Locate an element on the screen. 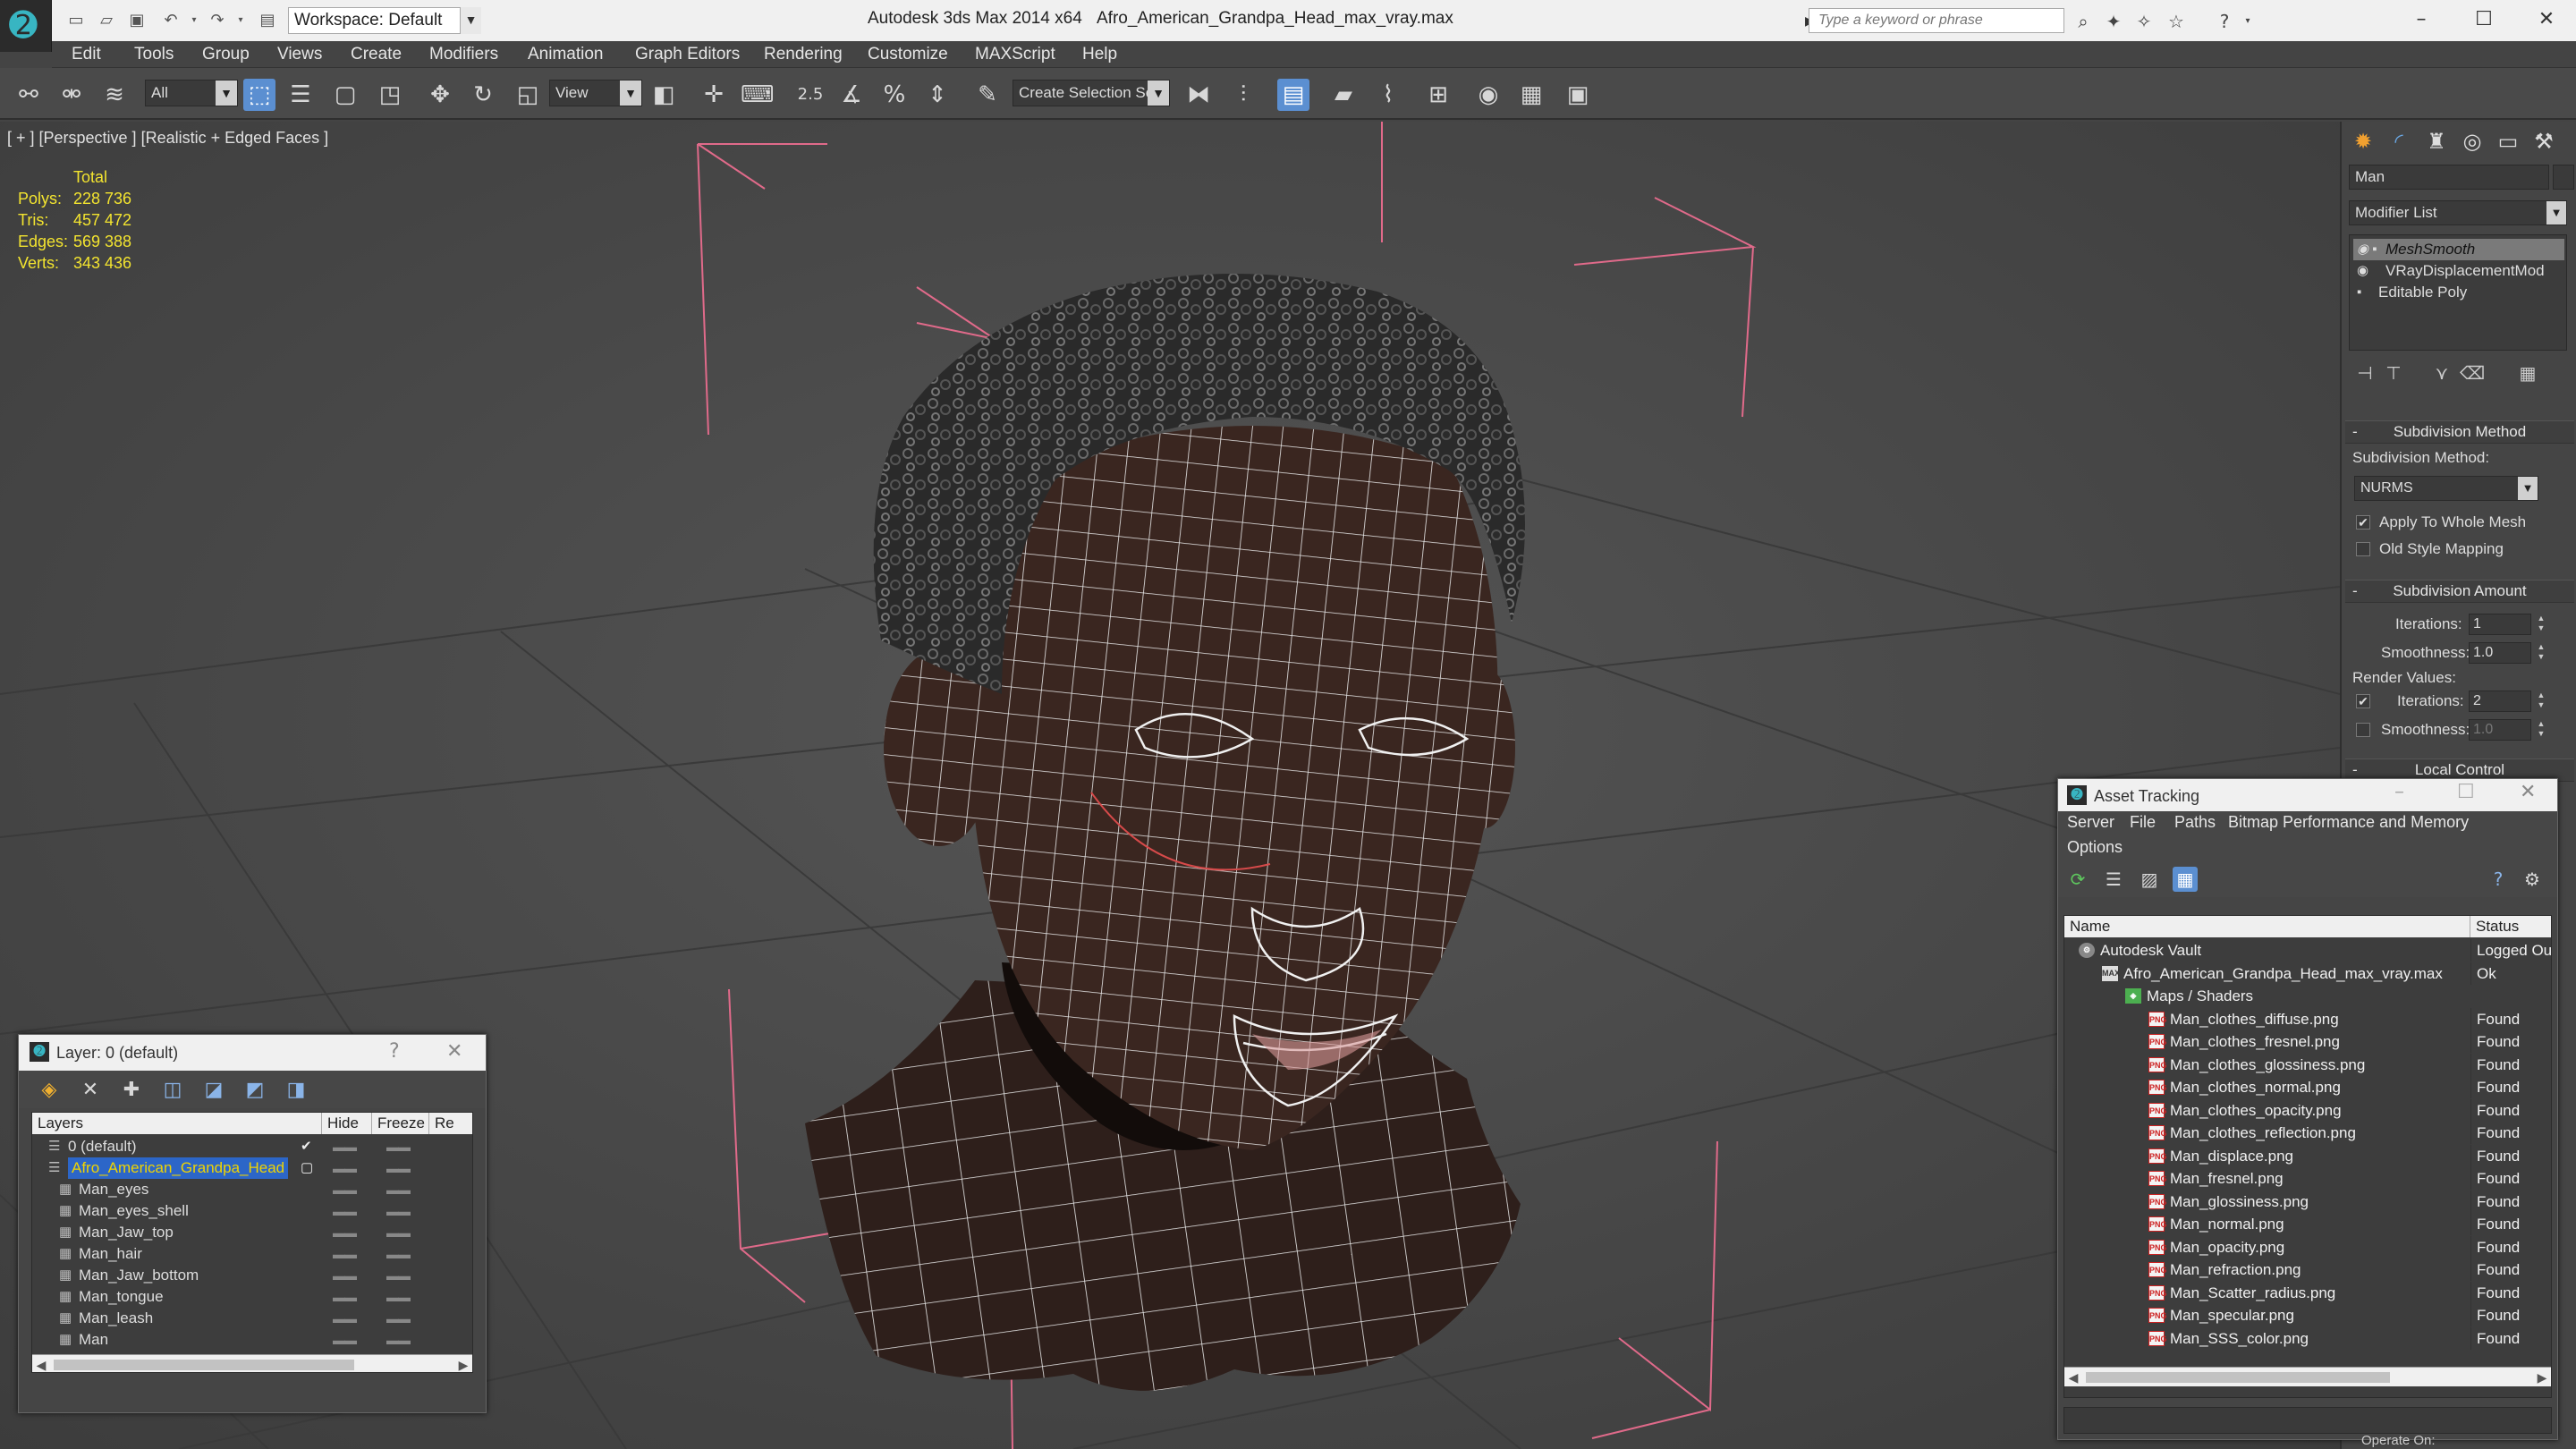 This screenshot has width=2576, height=1449. layer-row: ▦ Man_Jaw_bottom ▬▬ ▬▬ is located at coordinates (252, 1275).